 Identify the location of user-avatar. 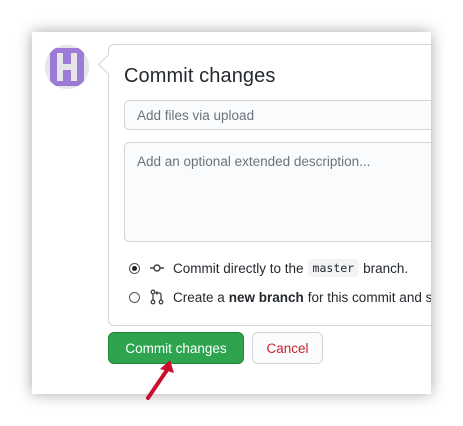
(67, 67).